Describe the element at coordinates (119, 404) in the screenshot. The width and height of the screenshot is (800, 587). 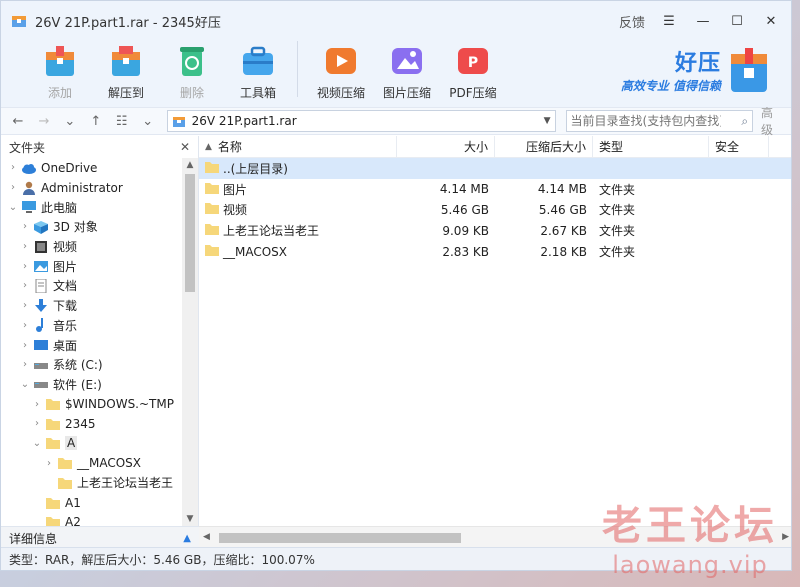
I see `tree-item-label: $WINDOWS.~TMP` at that location.